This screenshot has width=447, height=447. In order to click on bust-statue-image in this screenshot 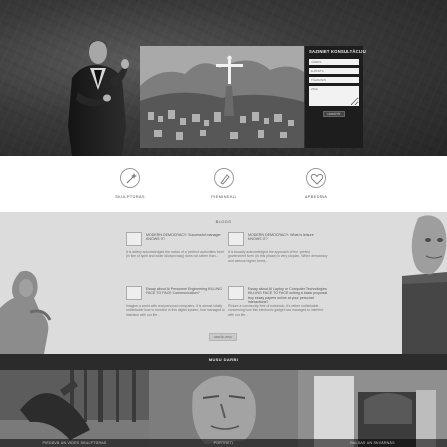, I will do `click(424, 284)`.